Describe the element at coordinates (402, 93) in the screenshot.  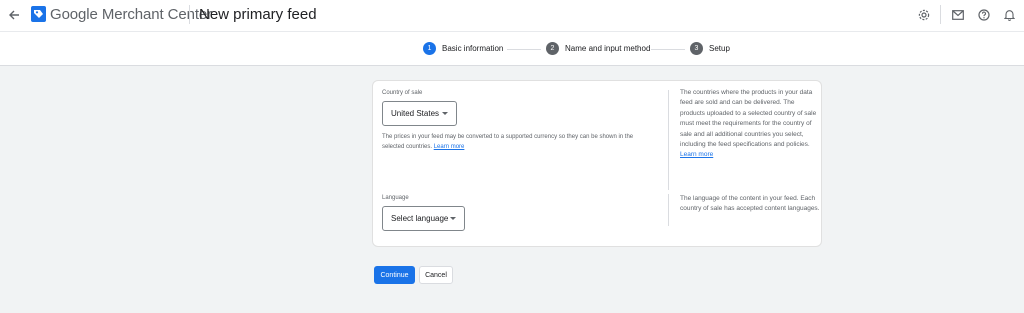
I see `country-label: Country of sale` at that location.